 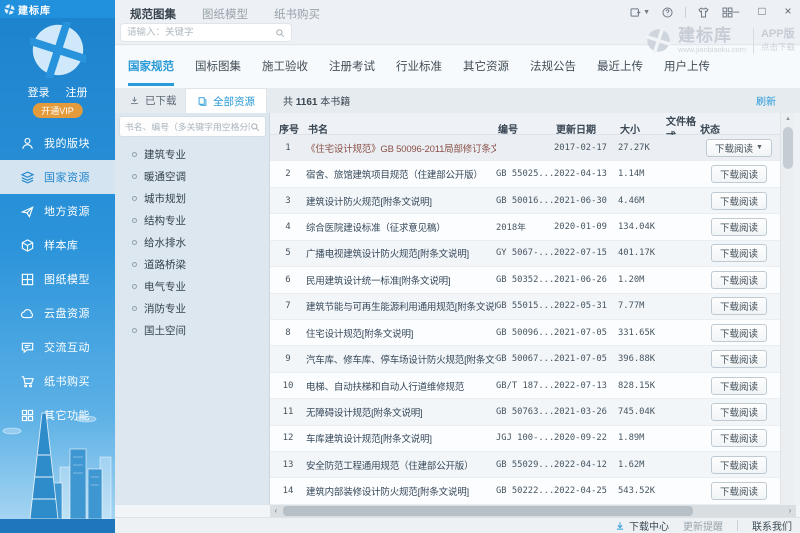 What do you see at coordinates (192, 330) in the screenshot?
I see `category-item: 国土空间` at bounding box center [192, 330].